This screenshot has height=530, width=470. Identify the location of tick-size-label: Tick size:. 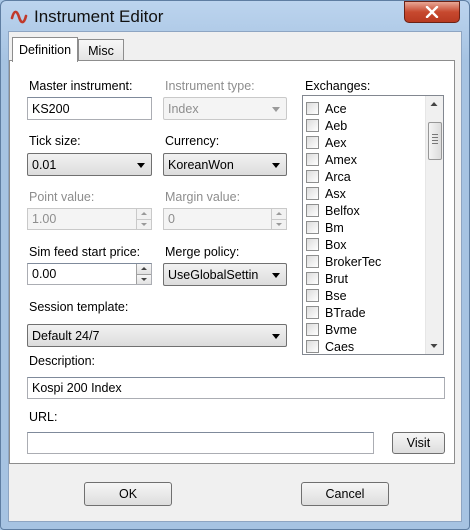
(55, 141).